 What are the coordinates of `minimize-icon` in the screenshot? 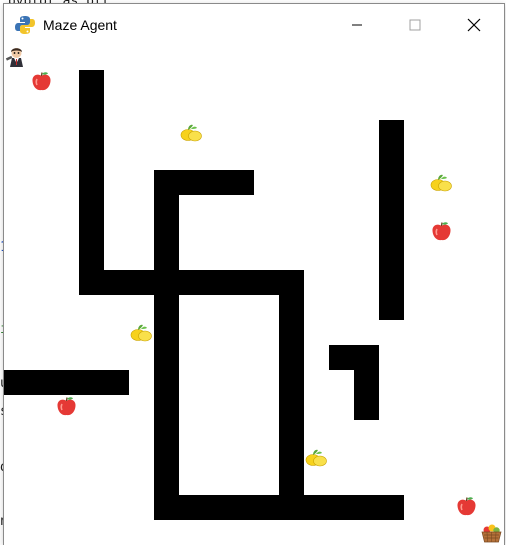 It's located at (357, 24).